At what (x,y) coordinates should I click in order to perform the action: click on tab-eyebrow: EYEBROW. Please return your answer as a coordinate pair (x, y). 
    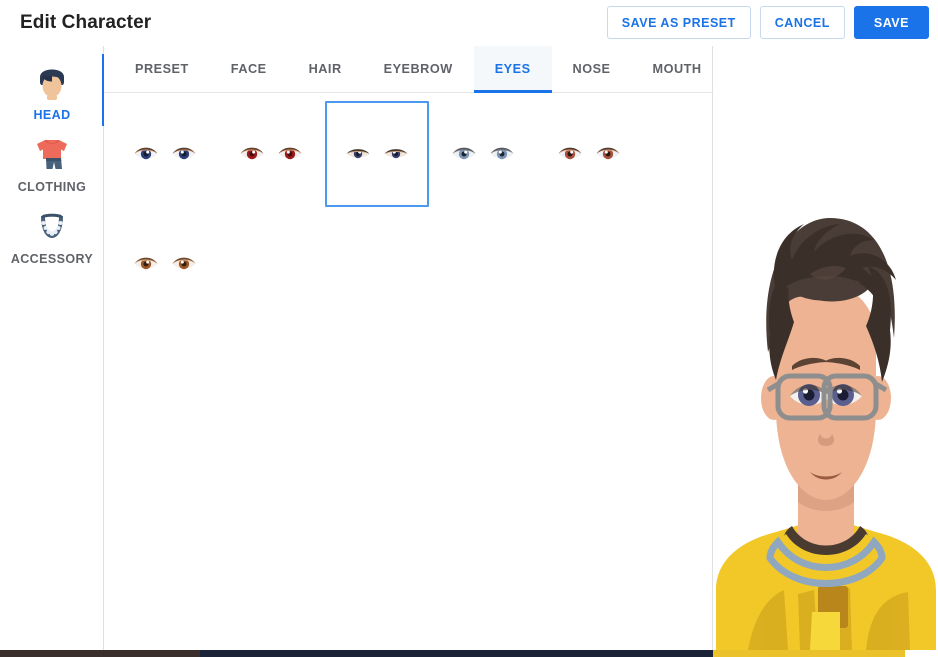
    Looking at the image, I should click on (418, 69).